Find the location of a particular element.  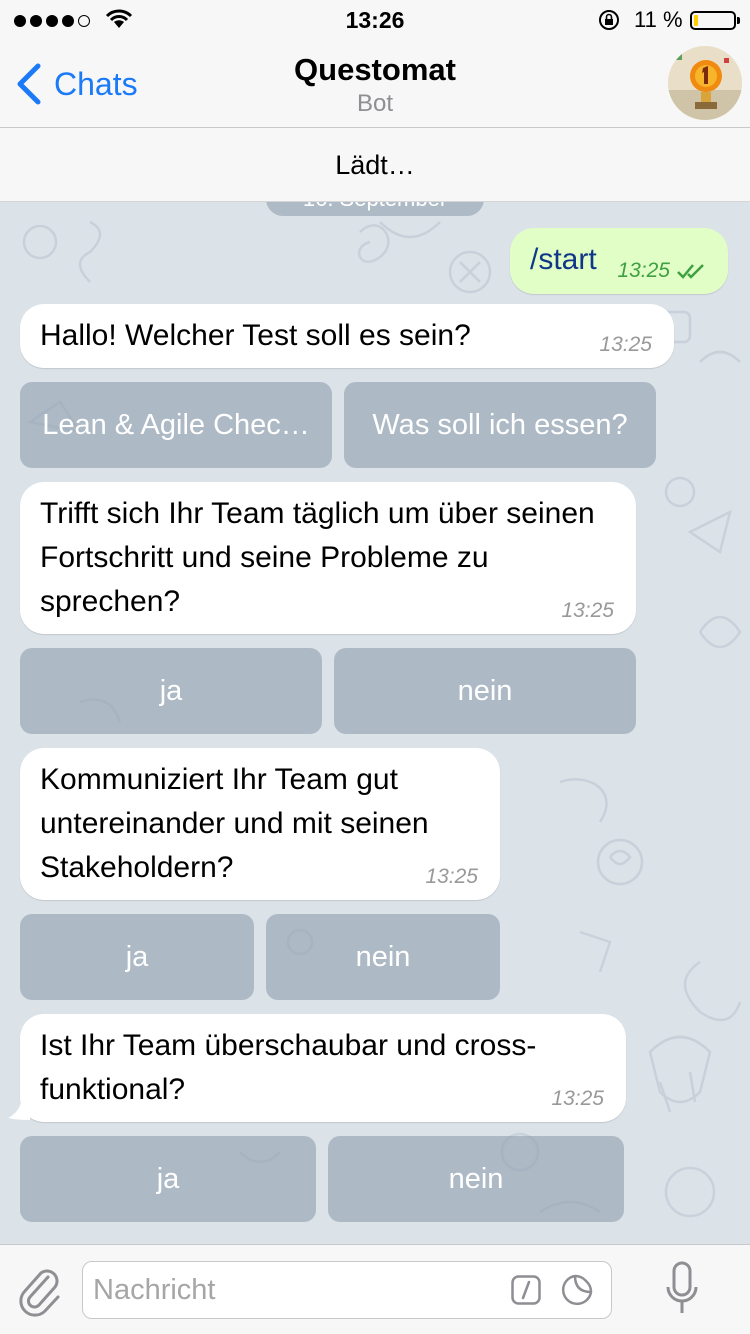

paperclip-icon is located at coordinates (40, 1290).